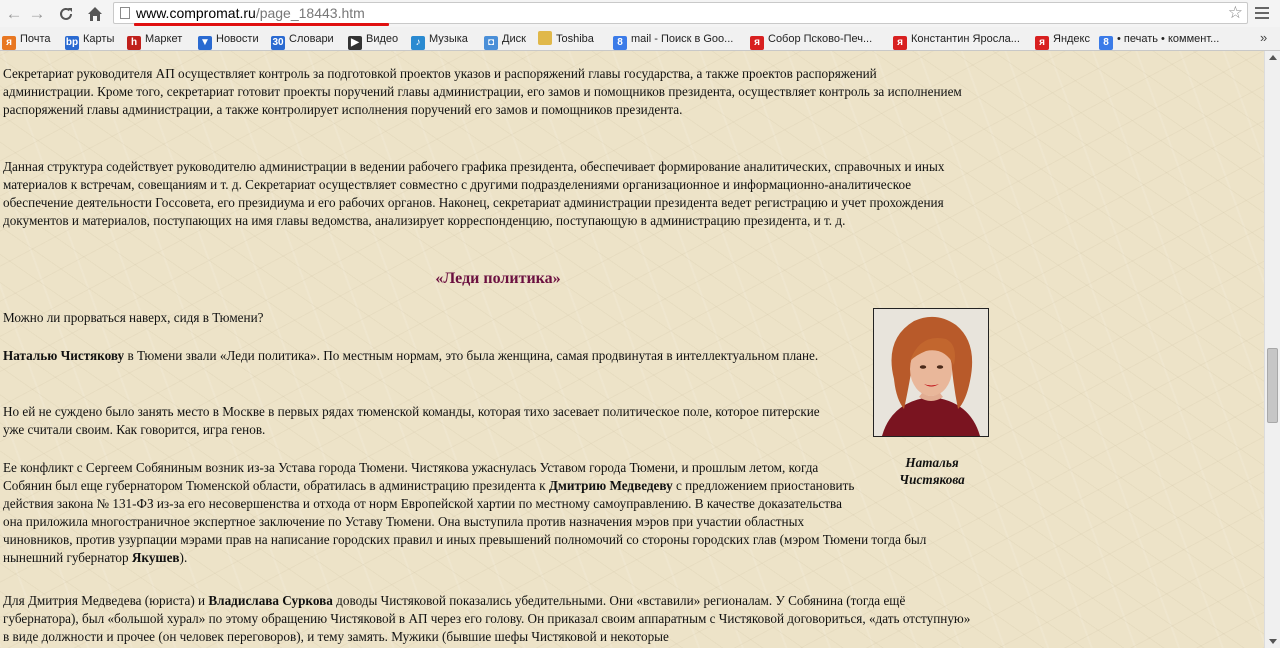  I want to click on bookmarks-overflow-button: », so click(1263, 37).